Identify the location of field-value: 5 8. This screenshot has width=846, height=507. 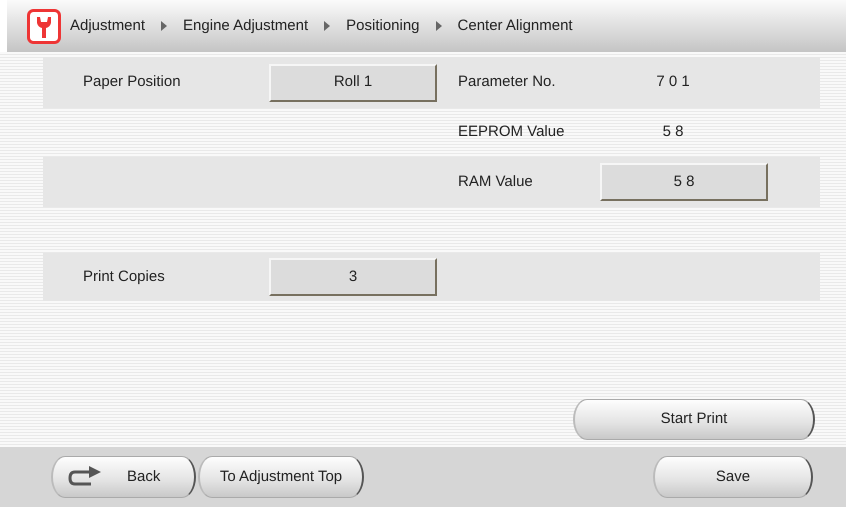
(673, 132).